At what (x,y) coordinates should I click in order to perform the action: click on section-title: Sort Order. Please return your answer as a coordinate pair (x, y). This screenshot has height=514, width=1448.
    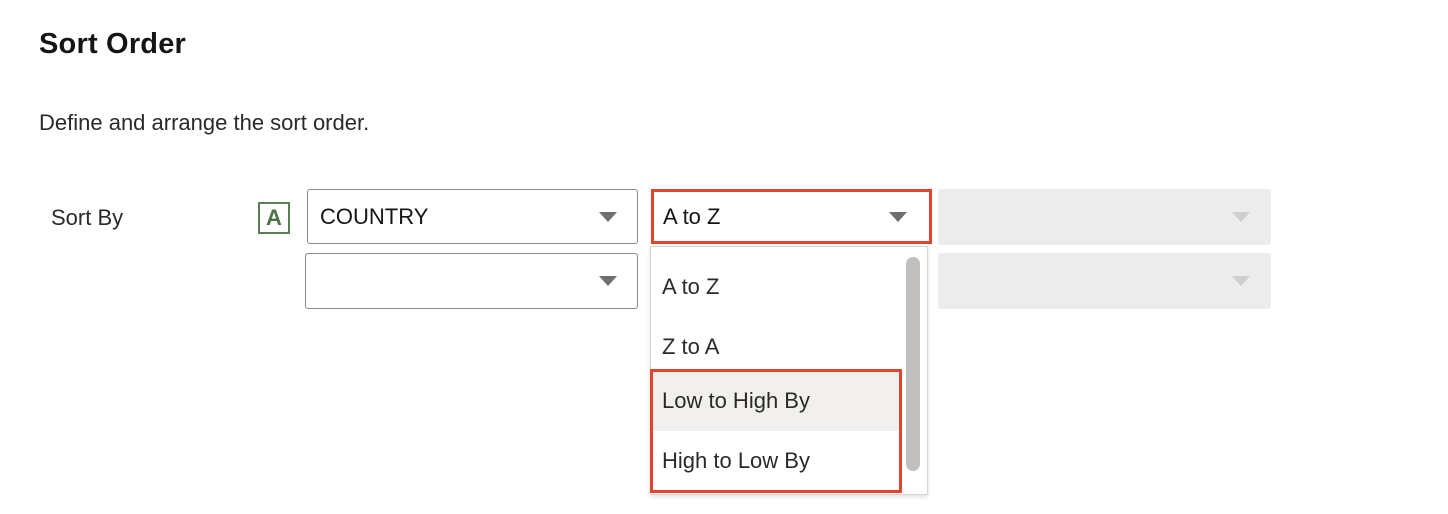
    Looking at the image, I should click on (113, 44).